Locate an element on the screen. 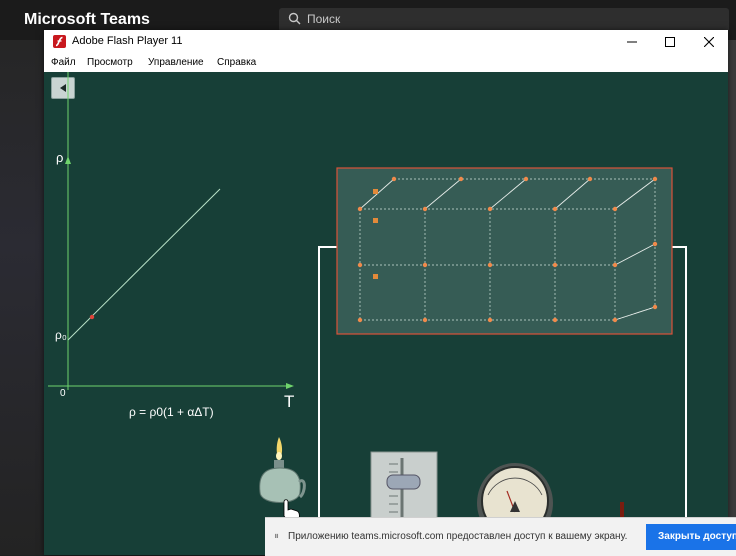 This screenshot has height=556, width=736. pause-icon: ⏸ is located at coordinates (276, 536).